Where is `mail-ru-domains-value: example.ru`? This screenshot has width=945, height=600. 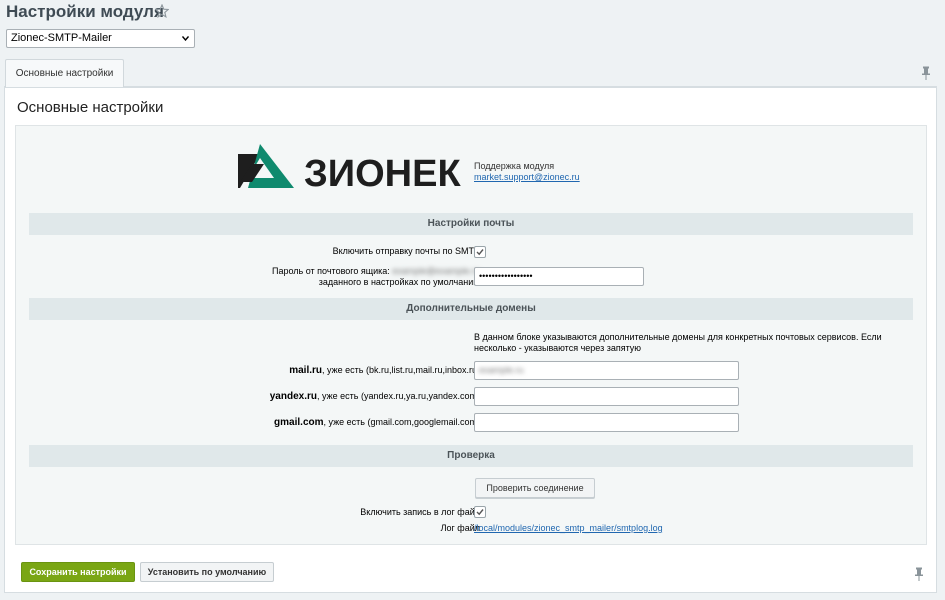 mail-ru-domains-value: example.ru is located at coordinates (501, 370).